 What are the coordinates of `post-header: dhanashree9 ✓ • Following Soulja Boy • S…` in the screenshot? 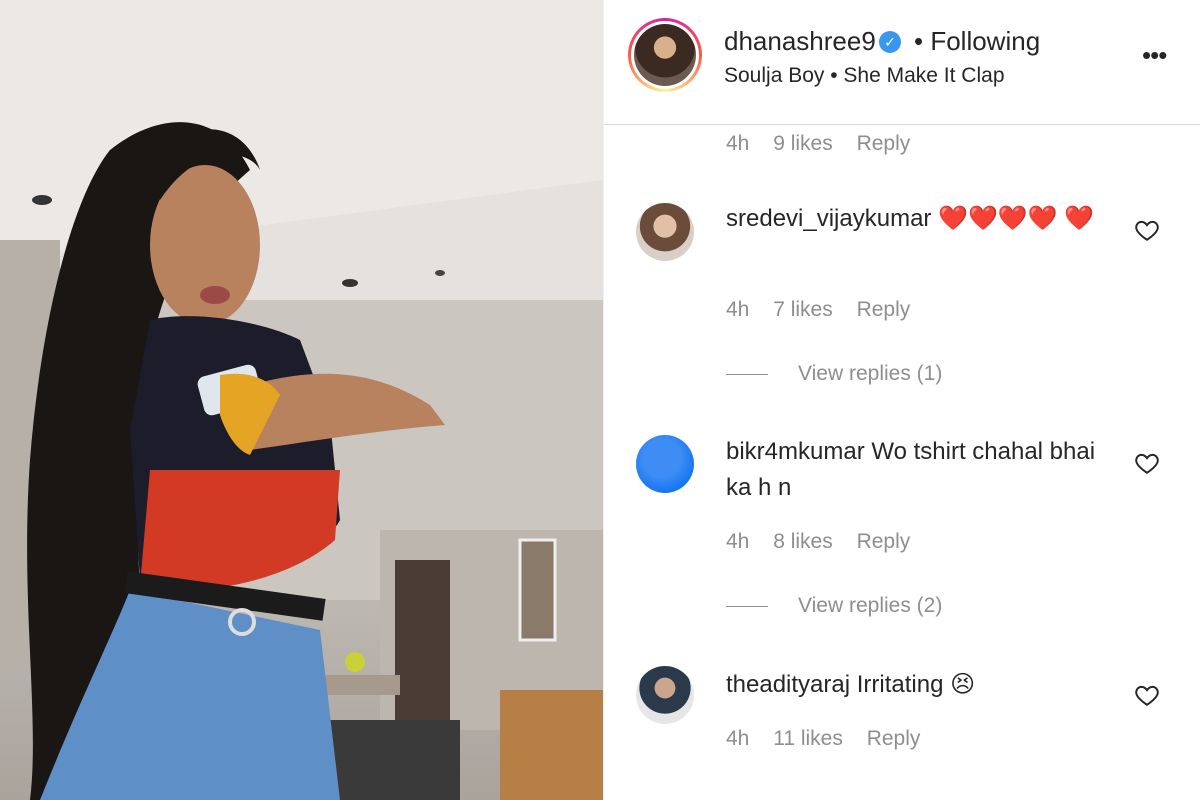 It's located at (902, 62).